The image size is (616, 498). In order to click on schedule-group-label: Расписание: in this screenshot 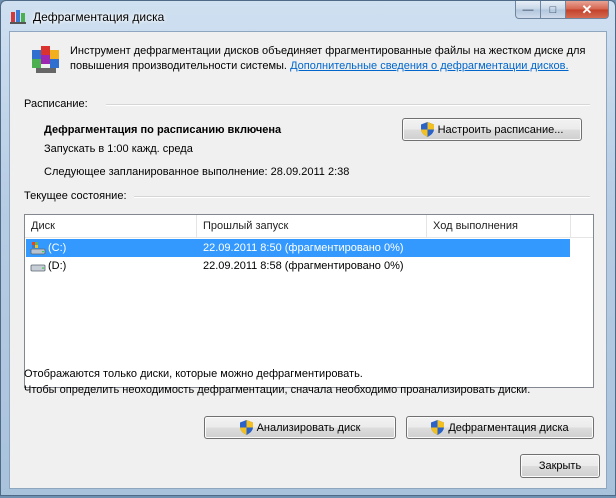, I will do `click(56, 104)`.